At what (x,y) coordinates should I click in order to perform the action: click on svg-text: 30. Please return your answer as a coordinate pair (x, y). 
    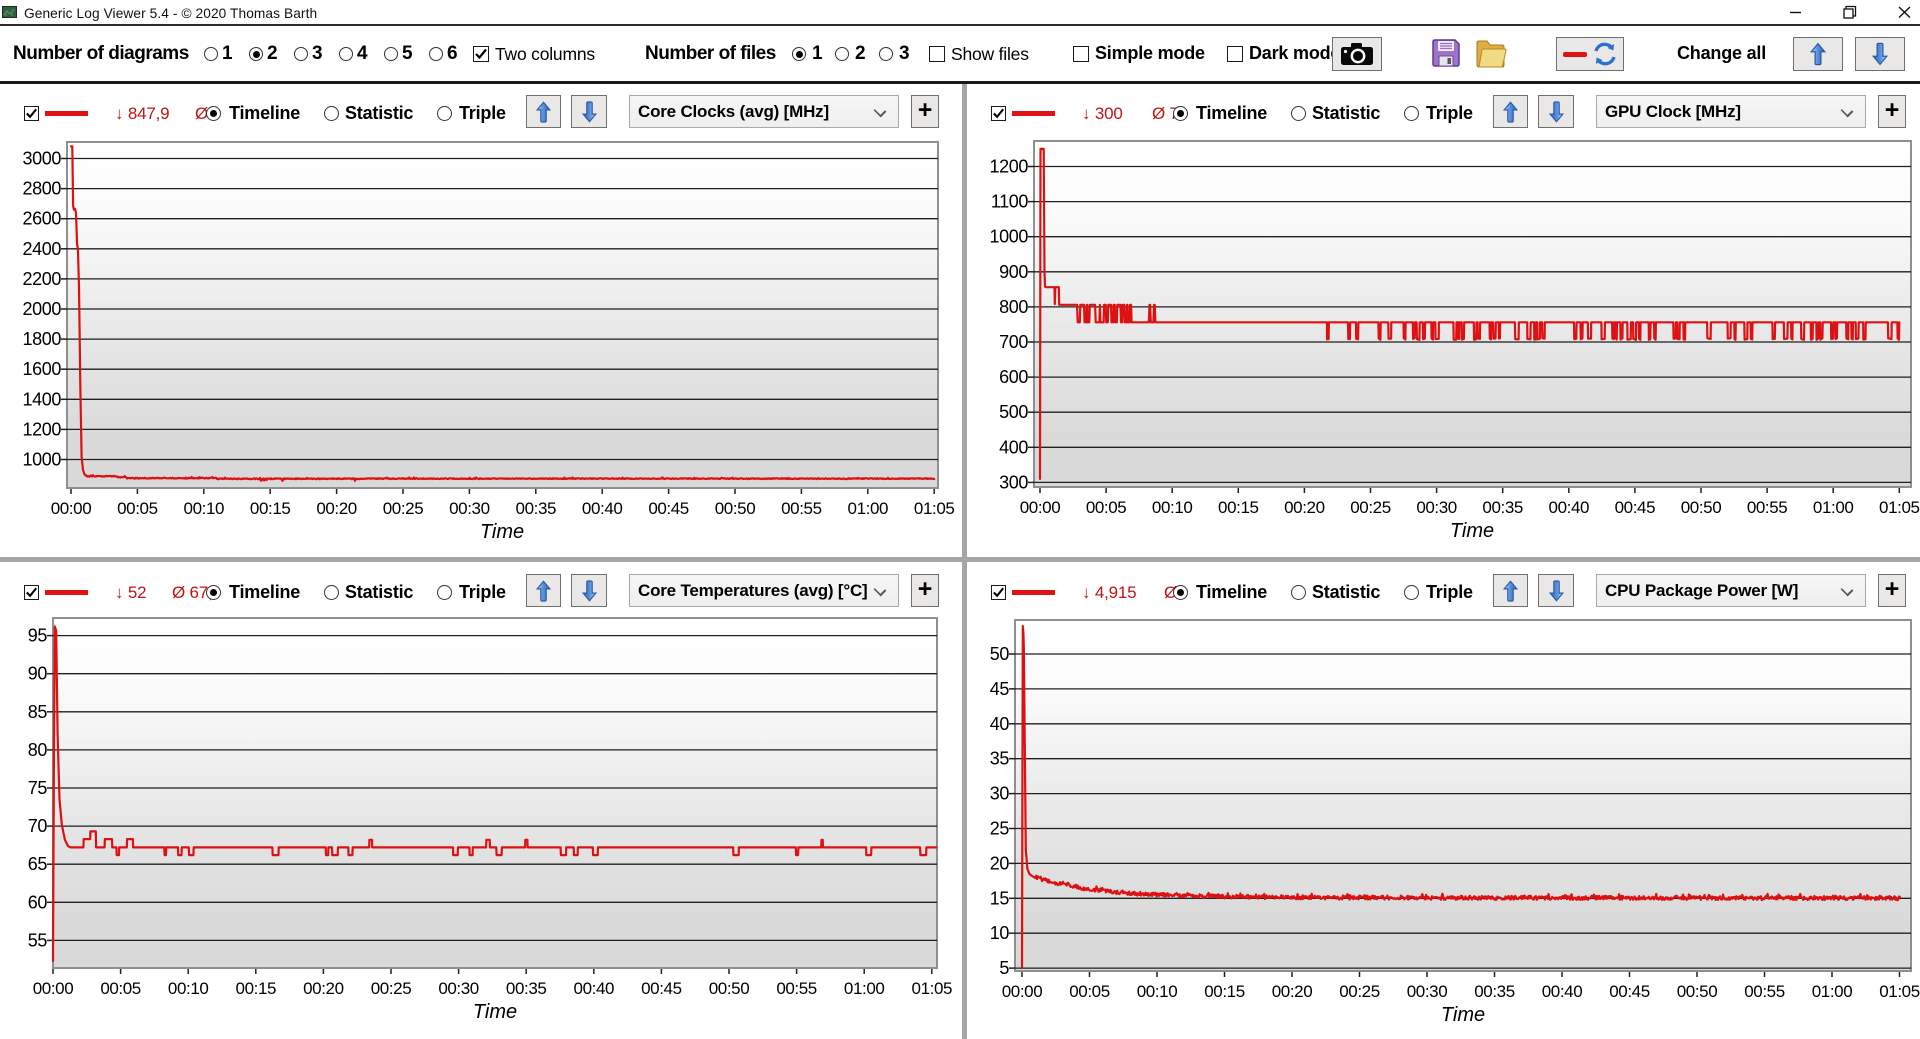
    Looking at the image, I should click on (1000, 794).